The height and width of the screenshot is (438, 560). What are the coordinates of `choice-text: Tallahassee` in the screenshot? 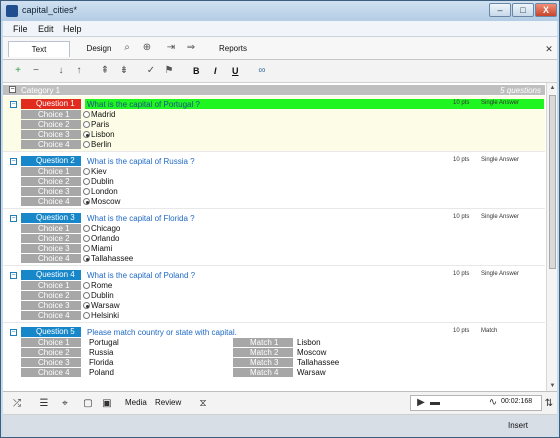 It's located at (112, 258).